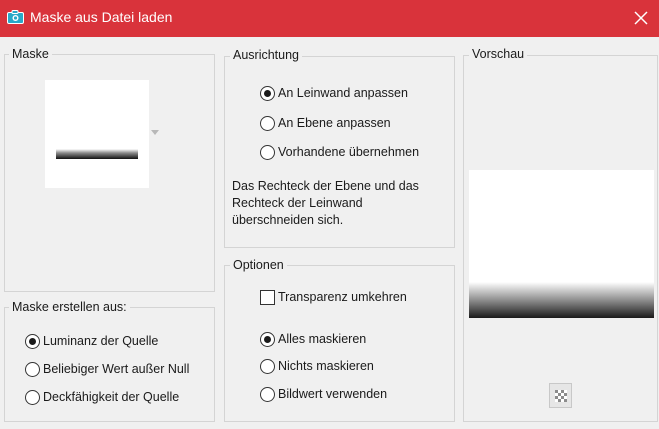 The width and height of the screenshot is (659, 429). What do you see at coordinates (322, 339) in the screenshot?
I see `radio-alles-maskieren-label: Alles maskieren` at bounding box center [322, 339].